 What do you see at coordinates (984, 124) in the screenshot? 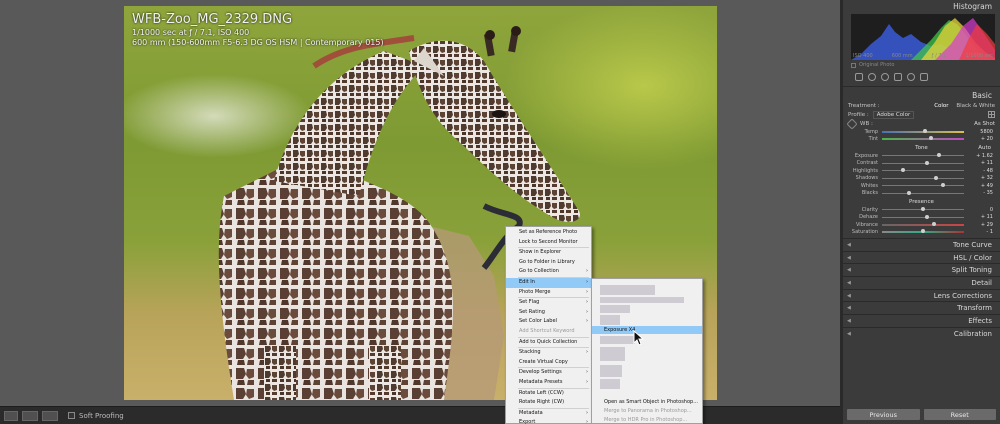
I see `wb-dropdown: As Shot` at bounding box center [984, 124].